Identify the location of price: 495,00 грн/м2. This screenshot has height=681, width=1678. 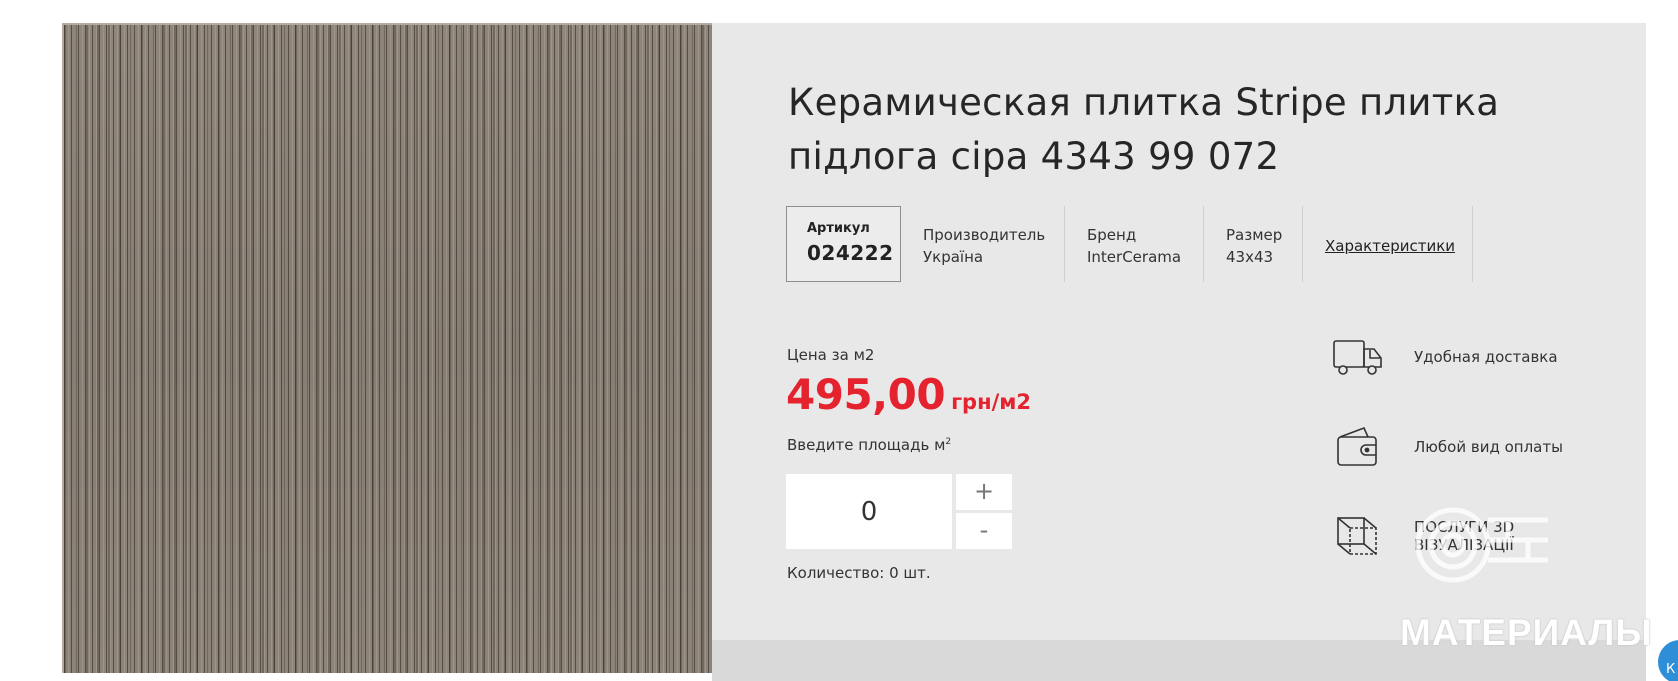
(908, 394).